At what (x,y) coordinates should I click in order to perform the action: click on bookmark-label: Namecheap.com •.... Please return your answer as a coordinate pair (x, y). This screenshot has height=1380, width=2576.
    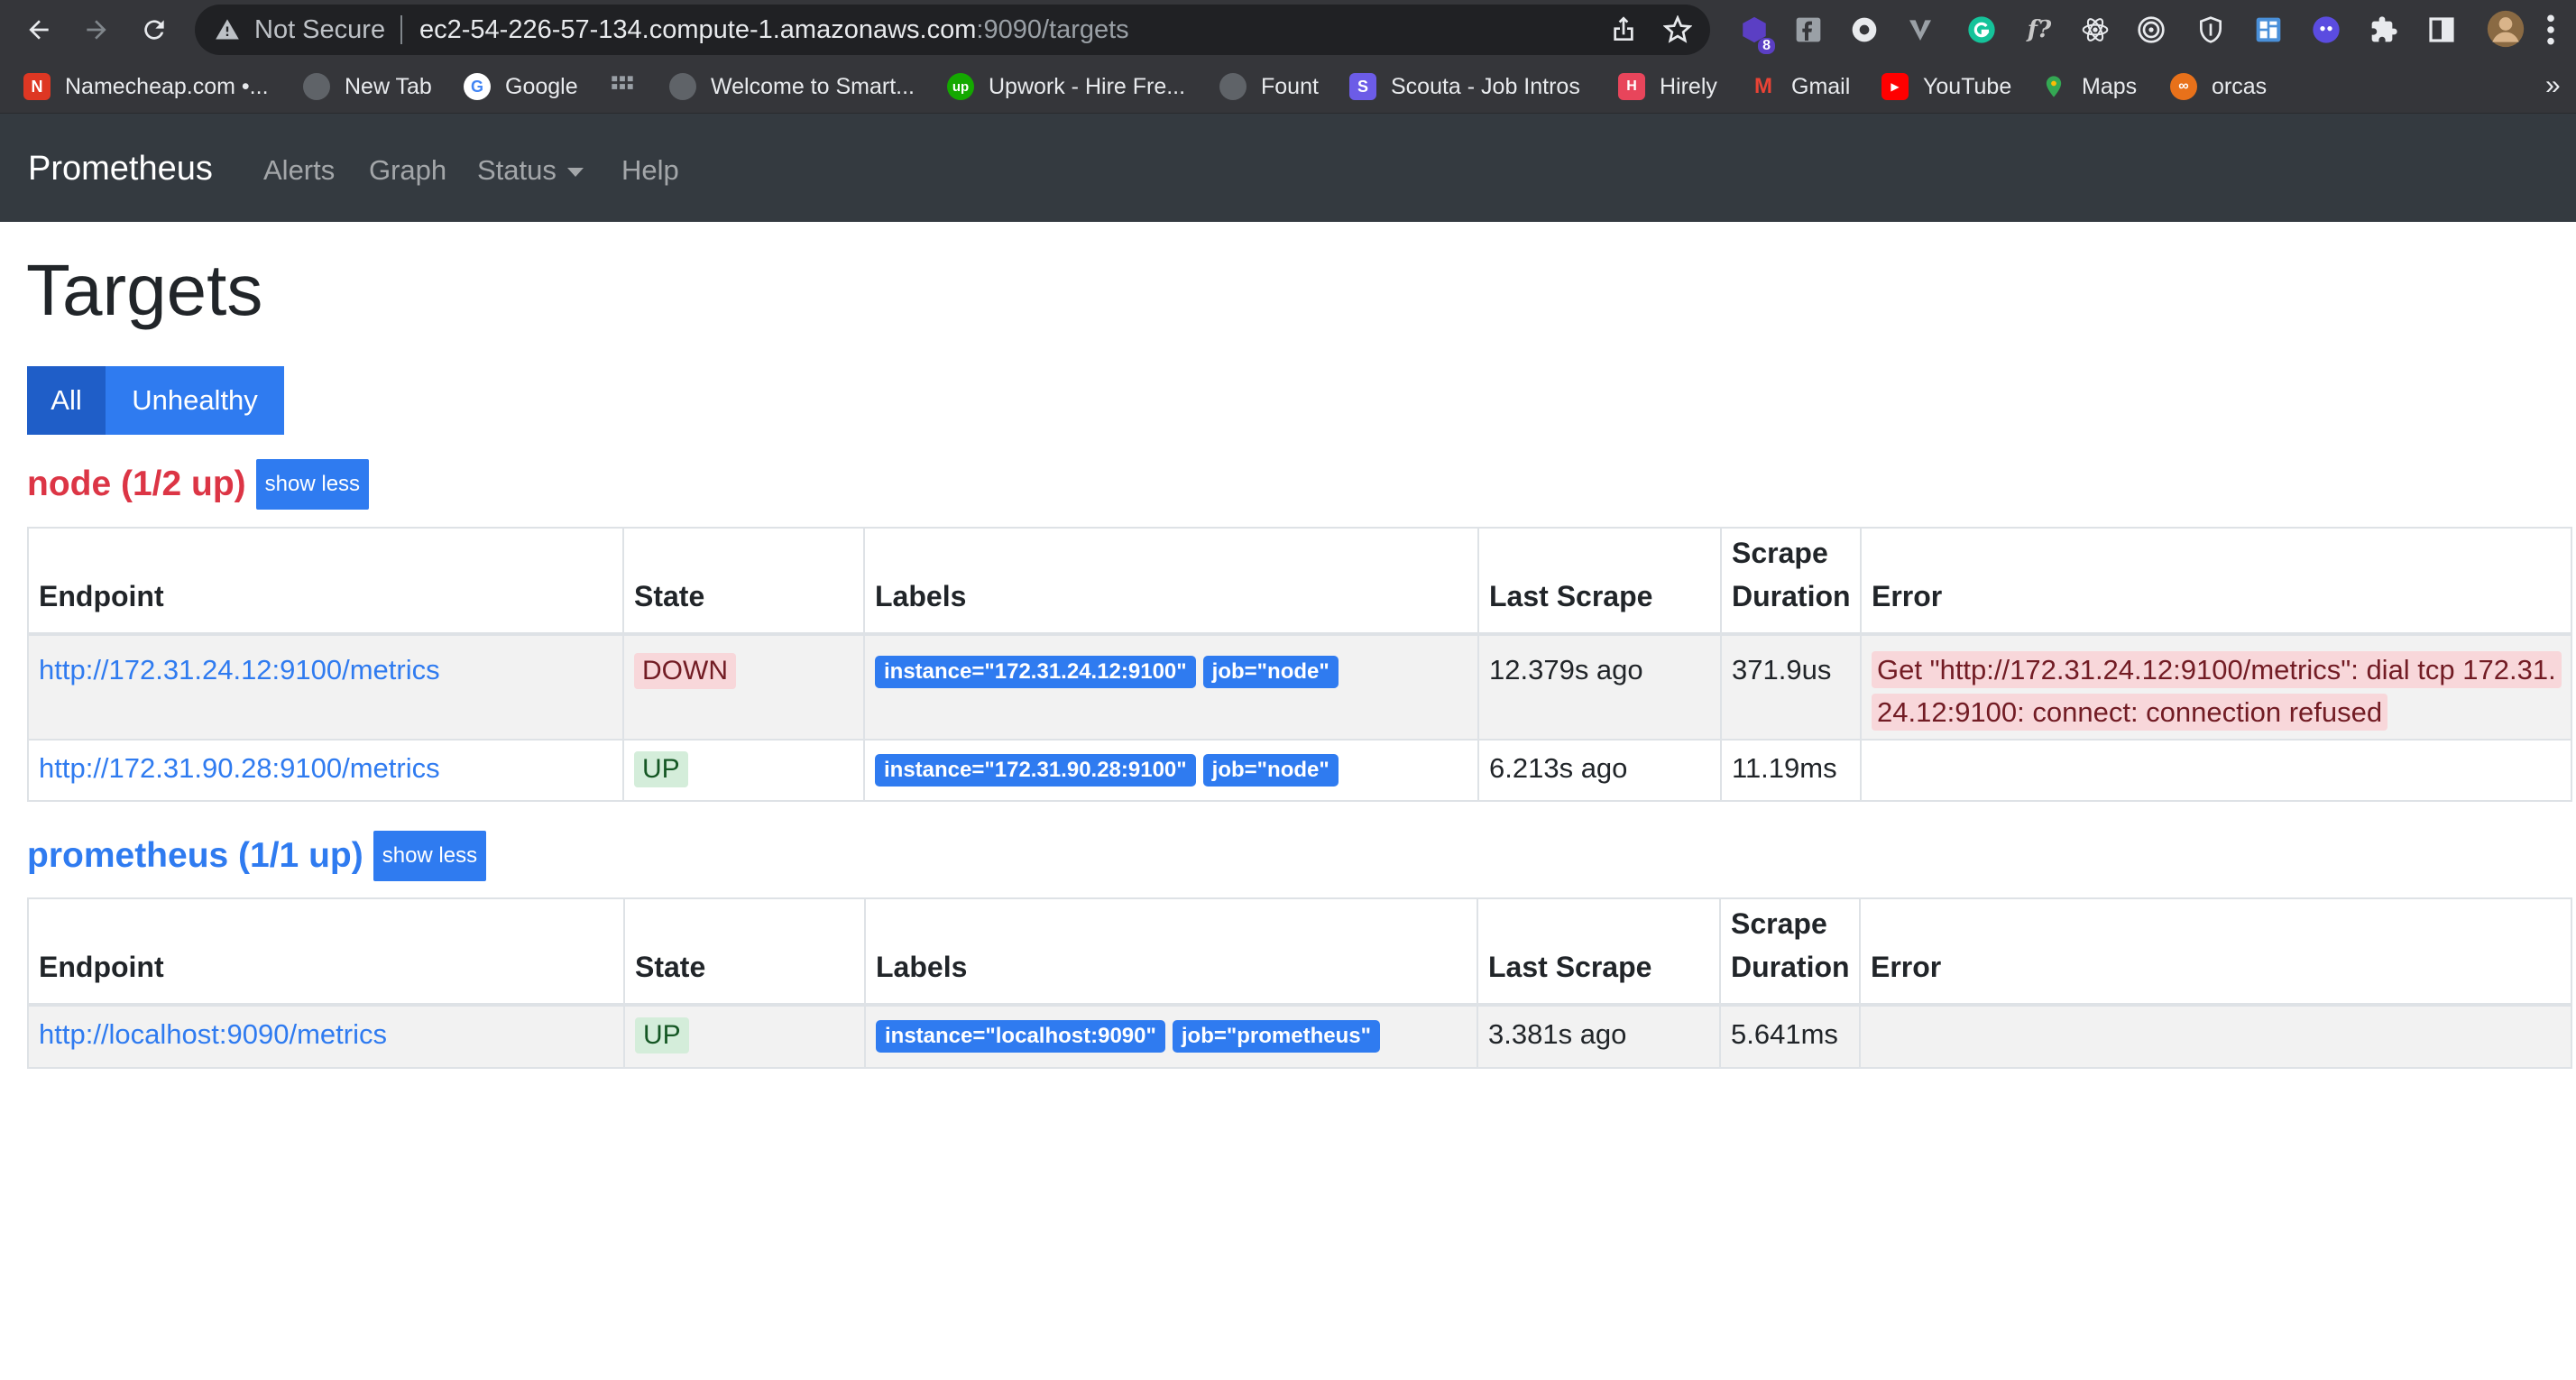
    Looking at the image, I should click on (167, 86).